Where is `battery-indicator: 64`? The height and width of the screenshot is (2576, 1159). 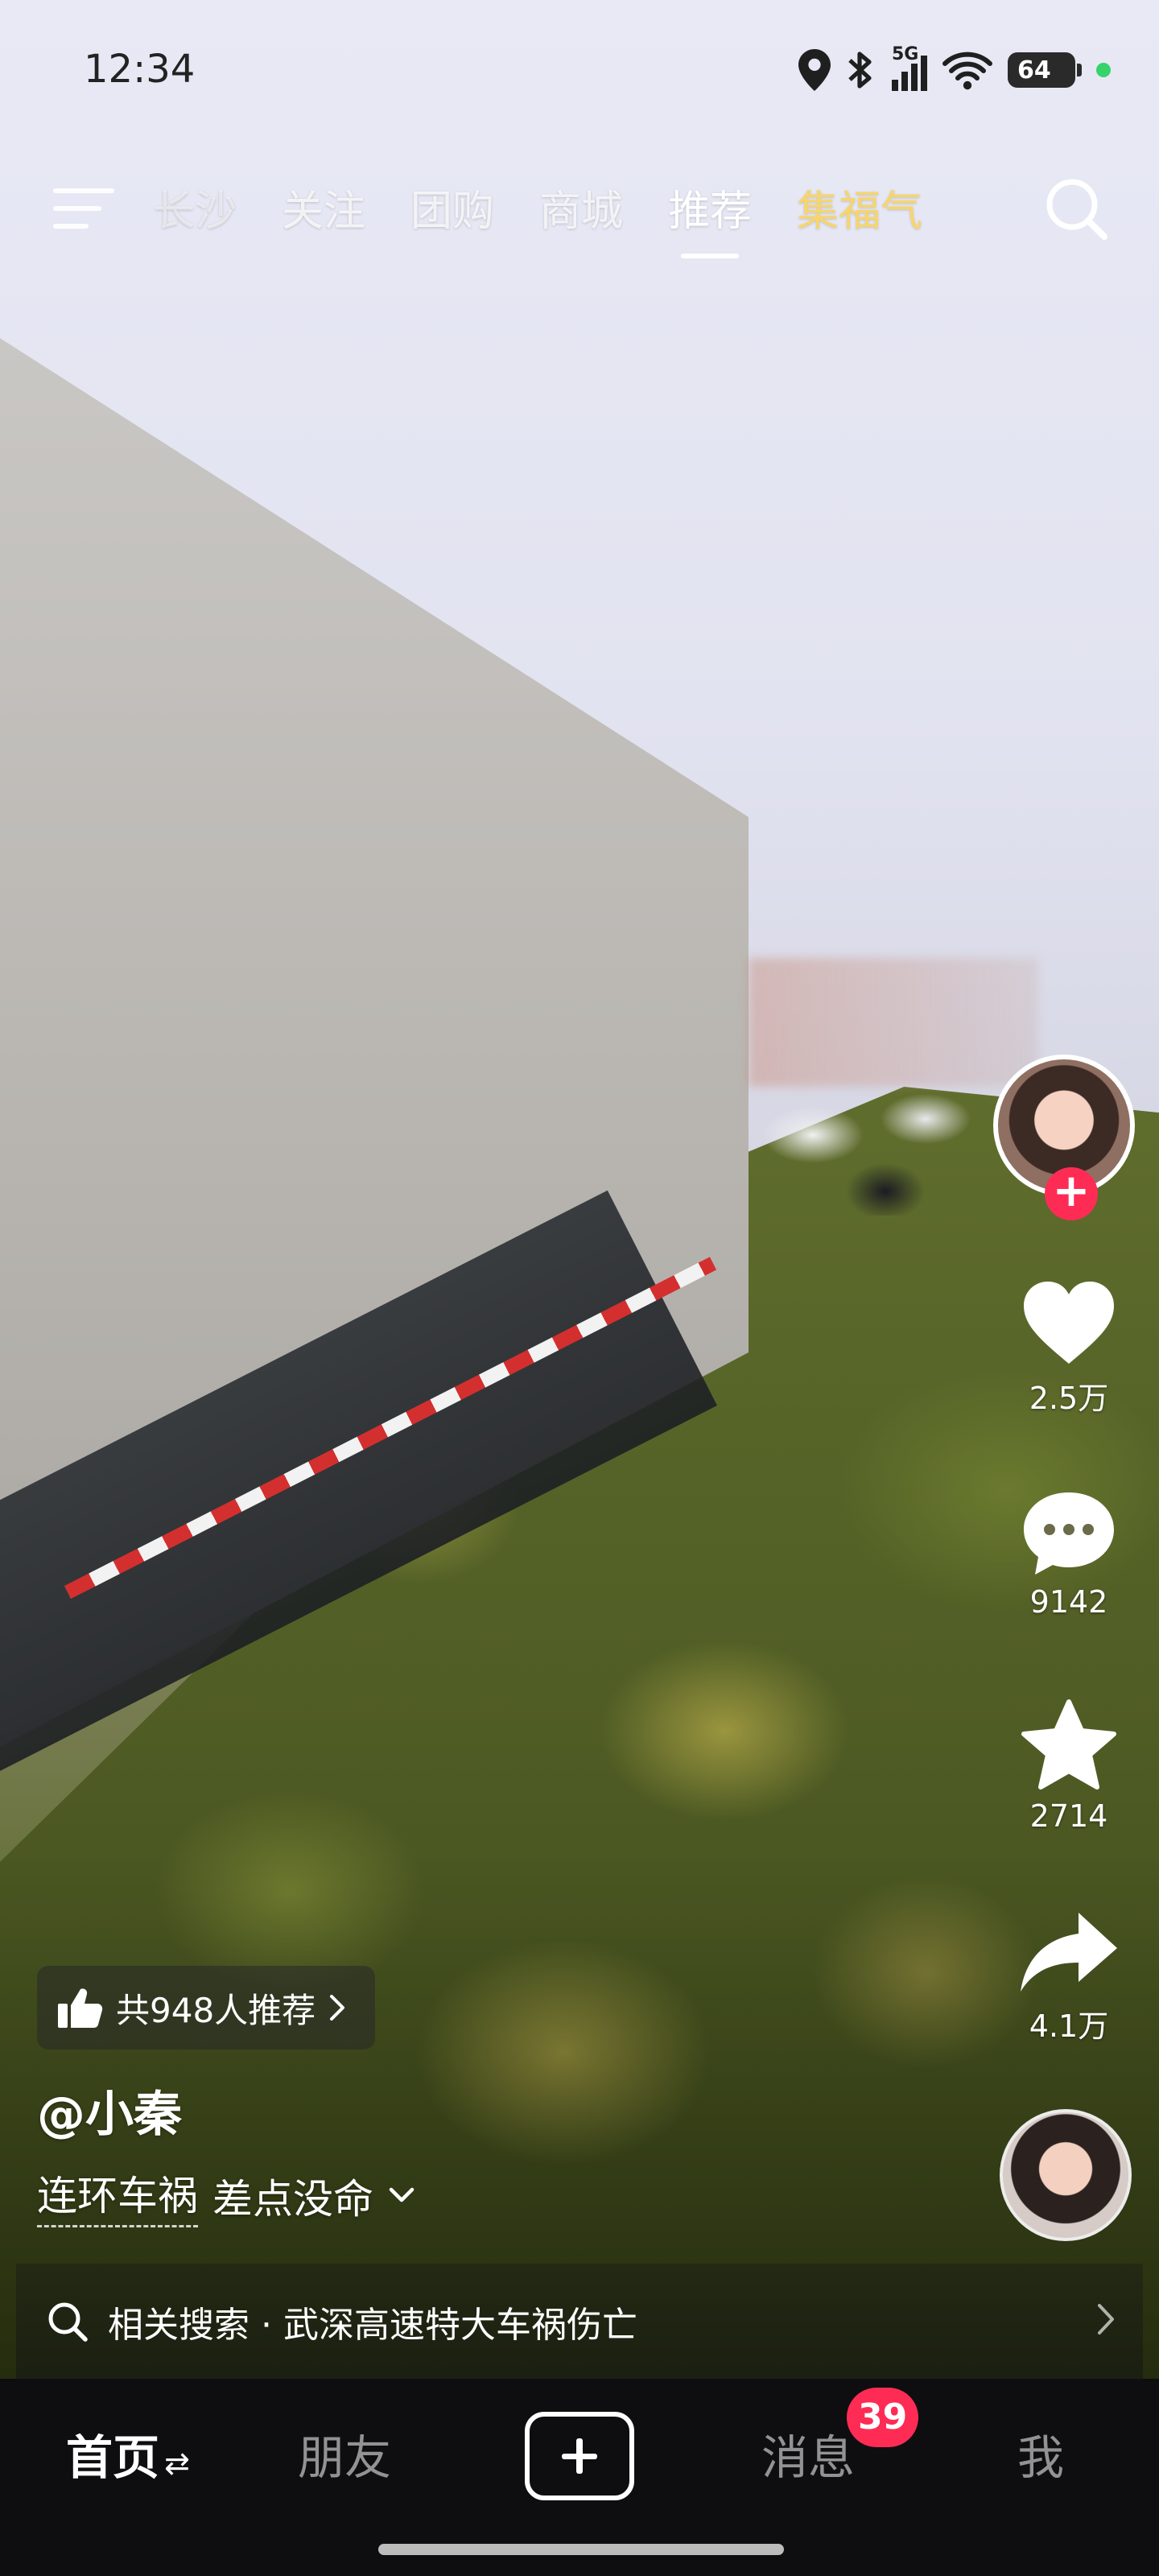
battery-indicator: 64 is located at coordinates (1045, 70).